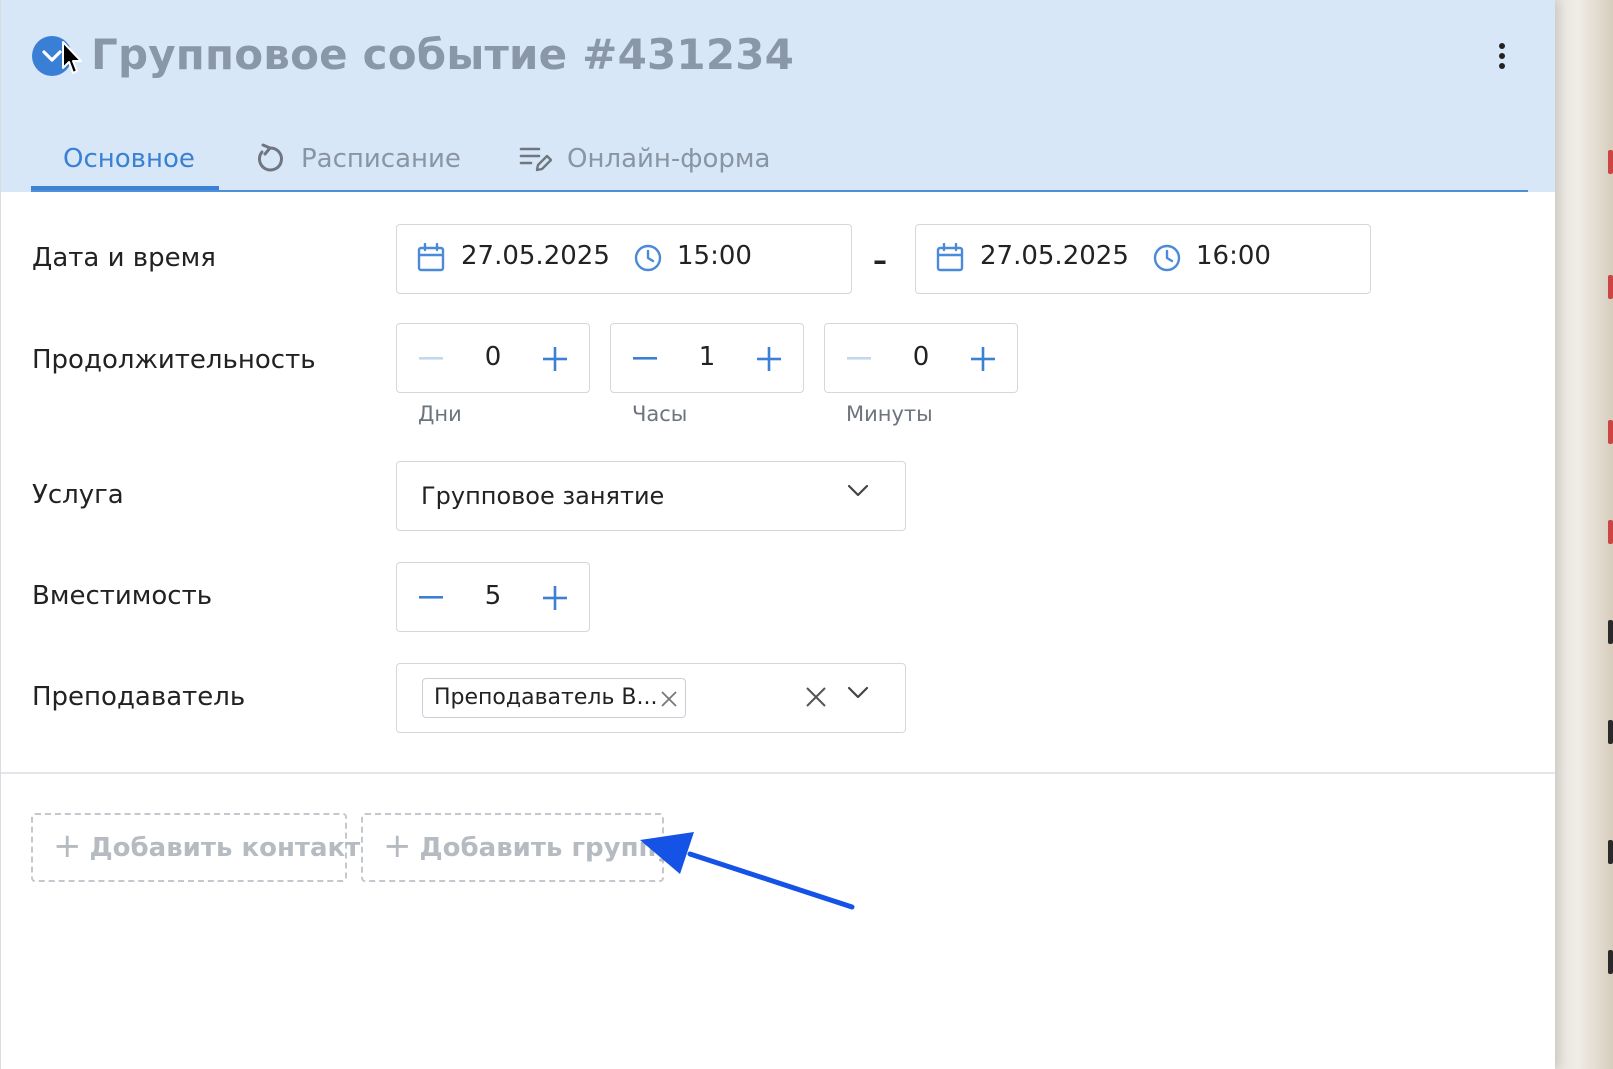  What do you see at coordinates (225, 847) in the screenshot?
I see `add-contact-label: Добавить контакт` at bounding box center [225, 847].